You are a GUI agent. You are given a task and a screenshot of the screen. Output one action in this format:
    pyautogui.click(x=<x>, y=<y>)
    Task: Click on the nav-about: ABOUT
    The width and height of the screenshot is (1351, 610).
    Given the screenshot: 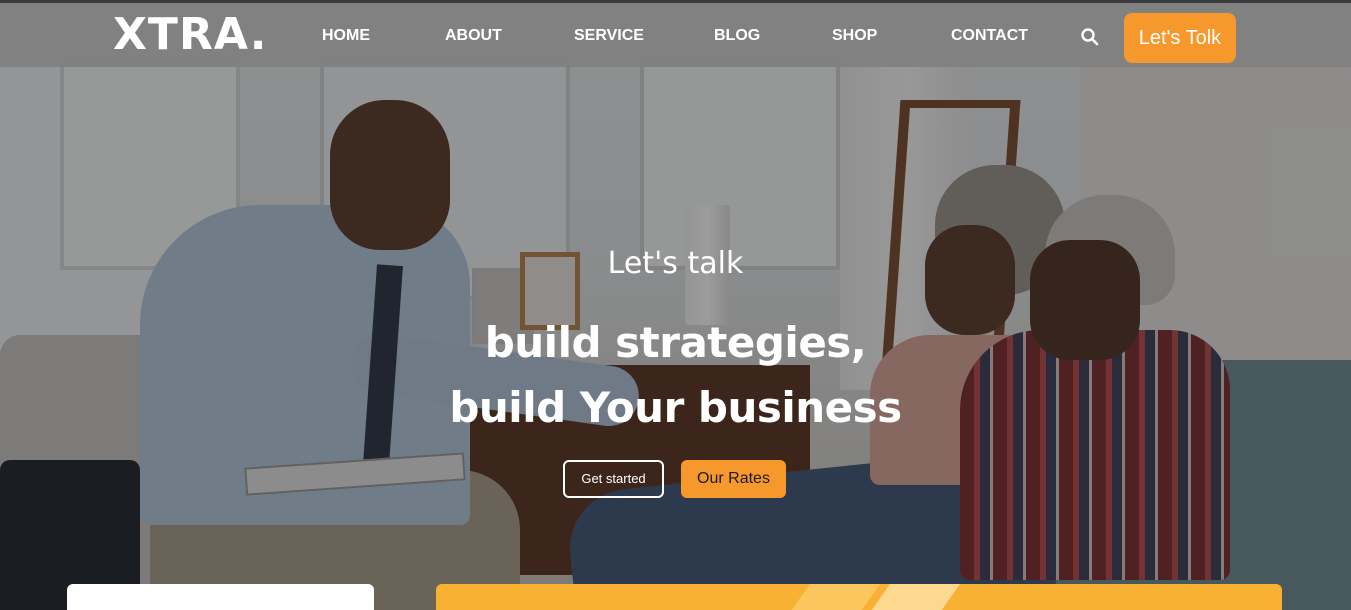 What is the action you would take?
    pyautogui.click(x=473, y=36)
    